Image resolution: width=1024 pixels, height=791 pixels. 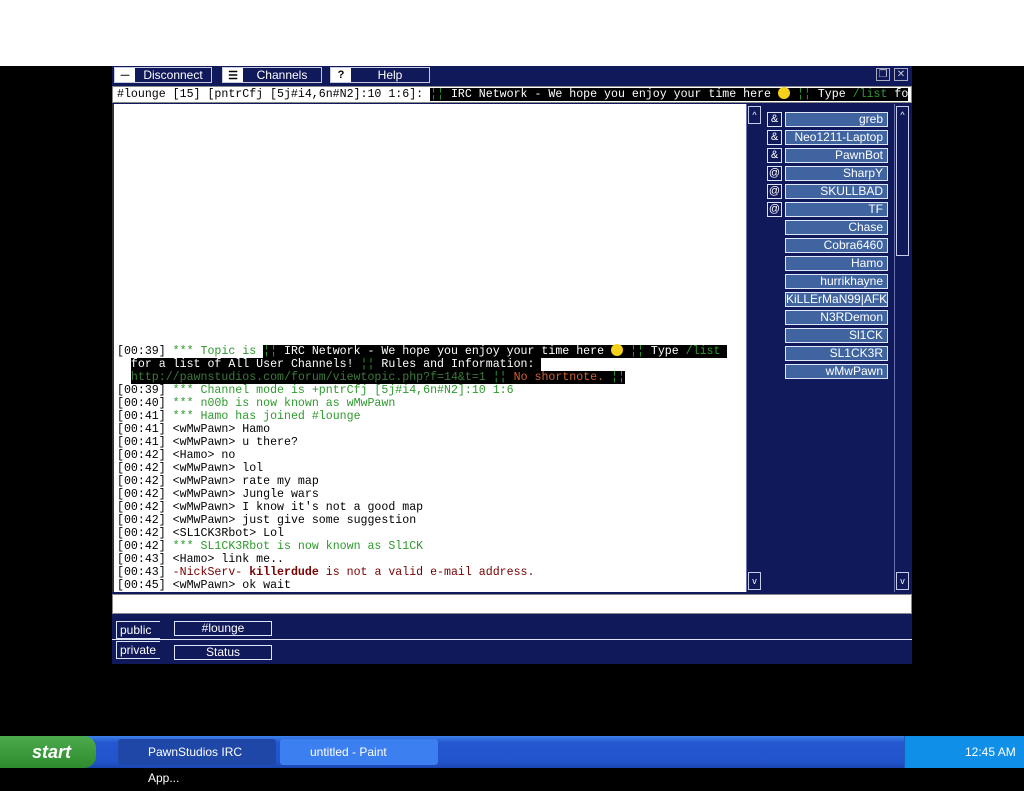 What do you see at coordinates (836, 281) in the screenshot?
I see `nick-item: hurrikhayne` at bounding box center [836, 281].